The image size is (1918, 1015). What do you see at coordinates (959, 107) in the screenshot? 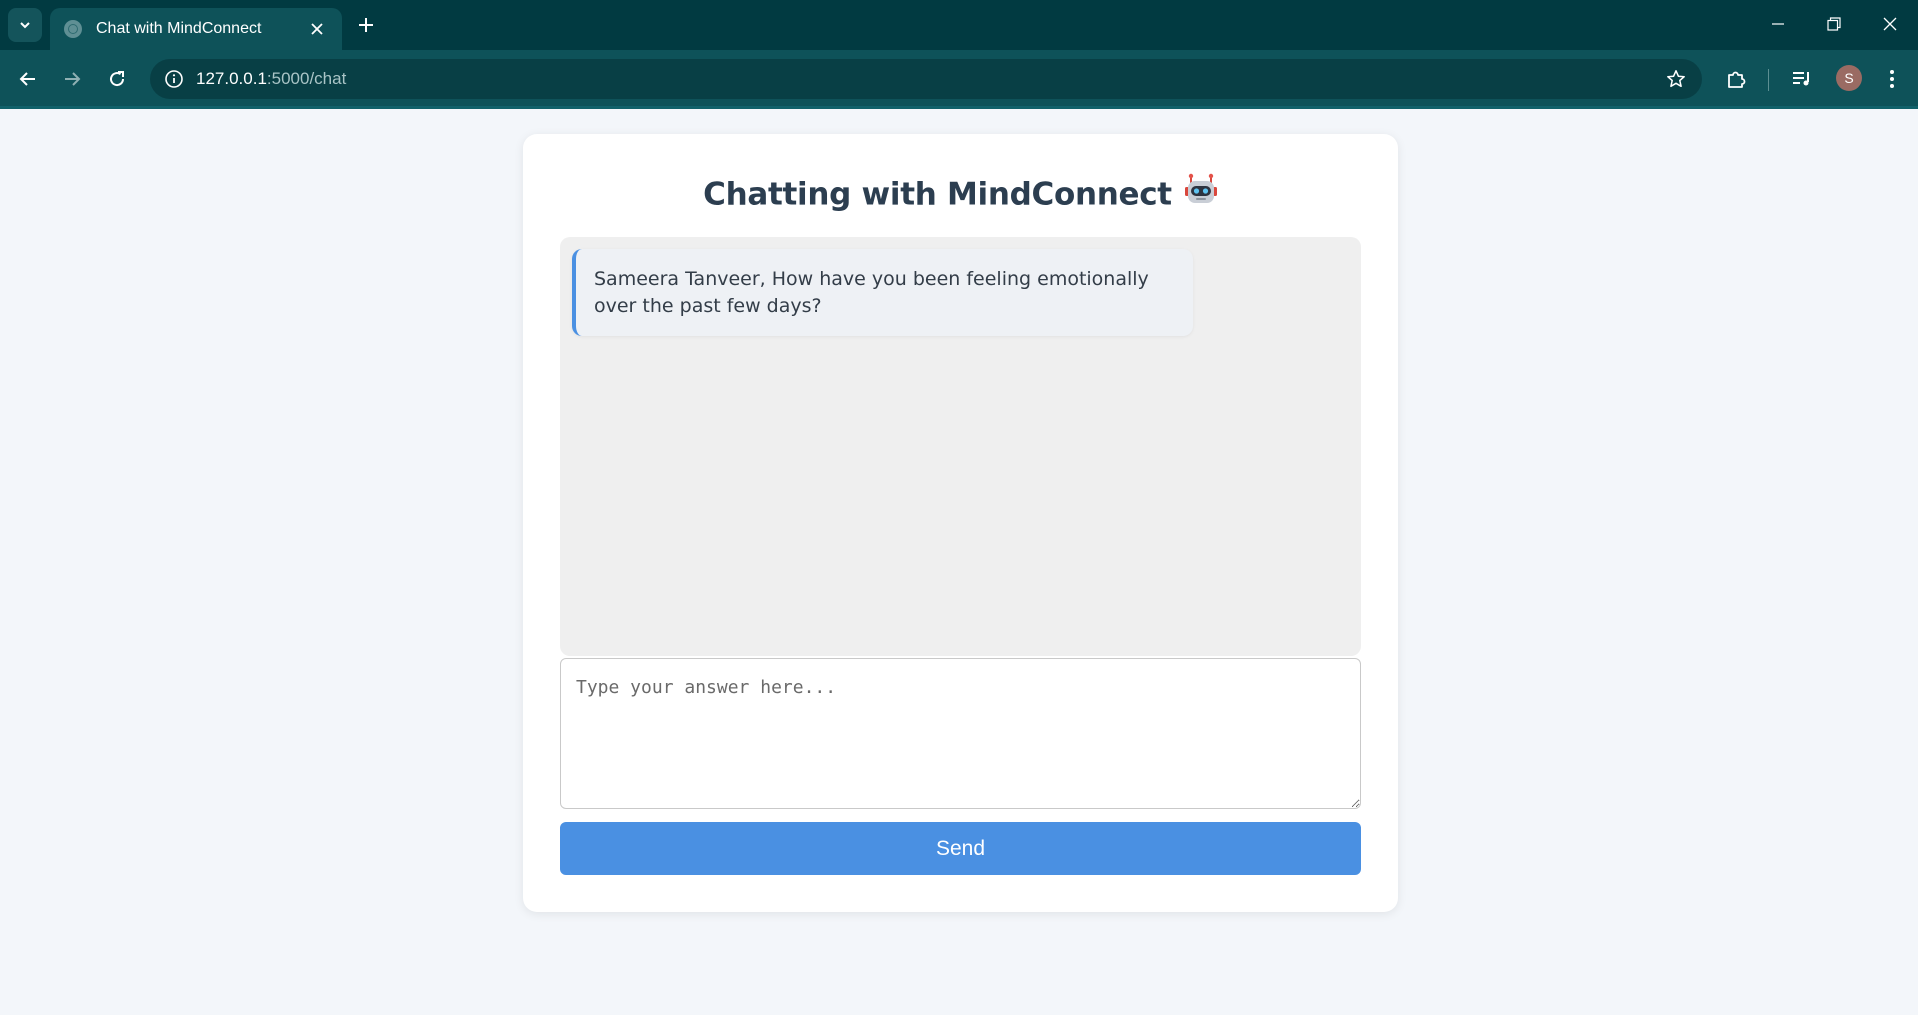
I see `toolbar-border` at bounding box center [959, 107].